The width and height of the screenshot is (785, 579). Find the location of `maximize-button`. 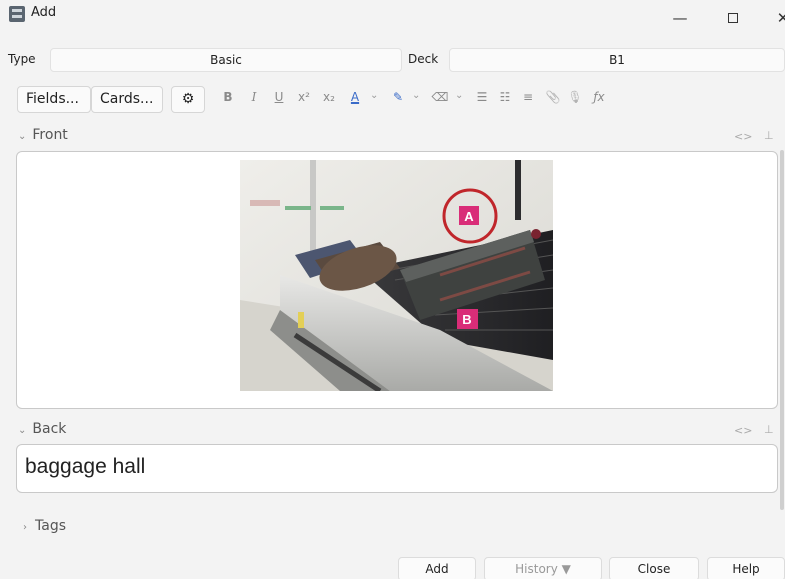

maximize-button is located at coordinates (733, 18).